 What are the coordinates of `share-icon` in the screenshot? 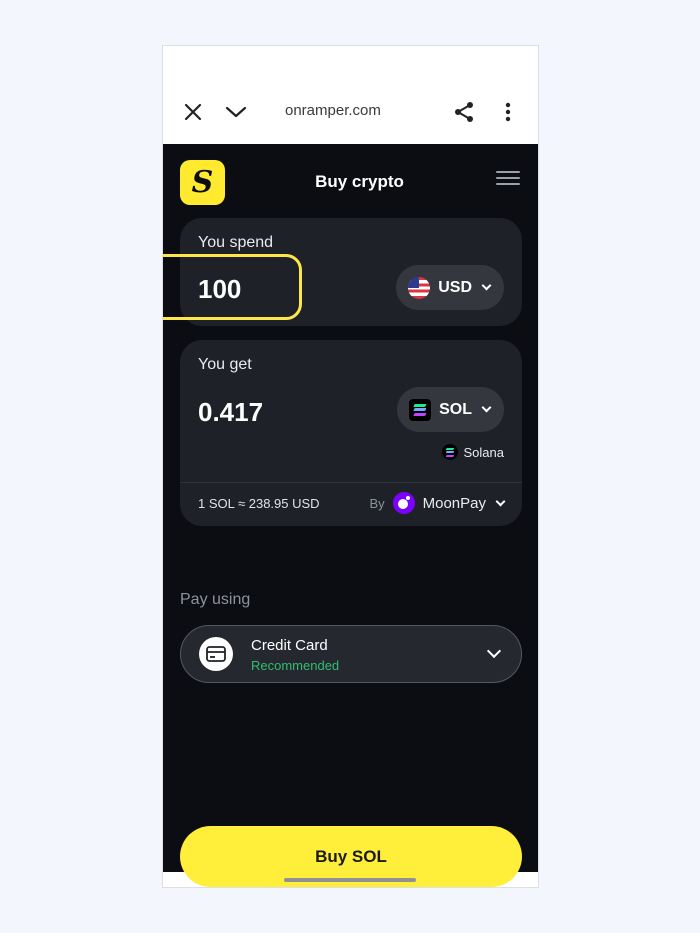 It's located at (464, 112).